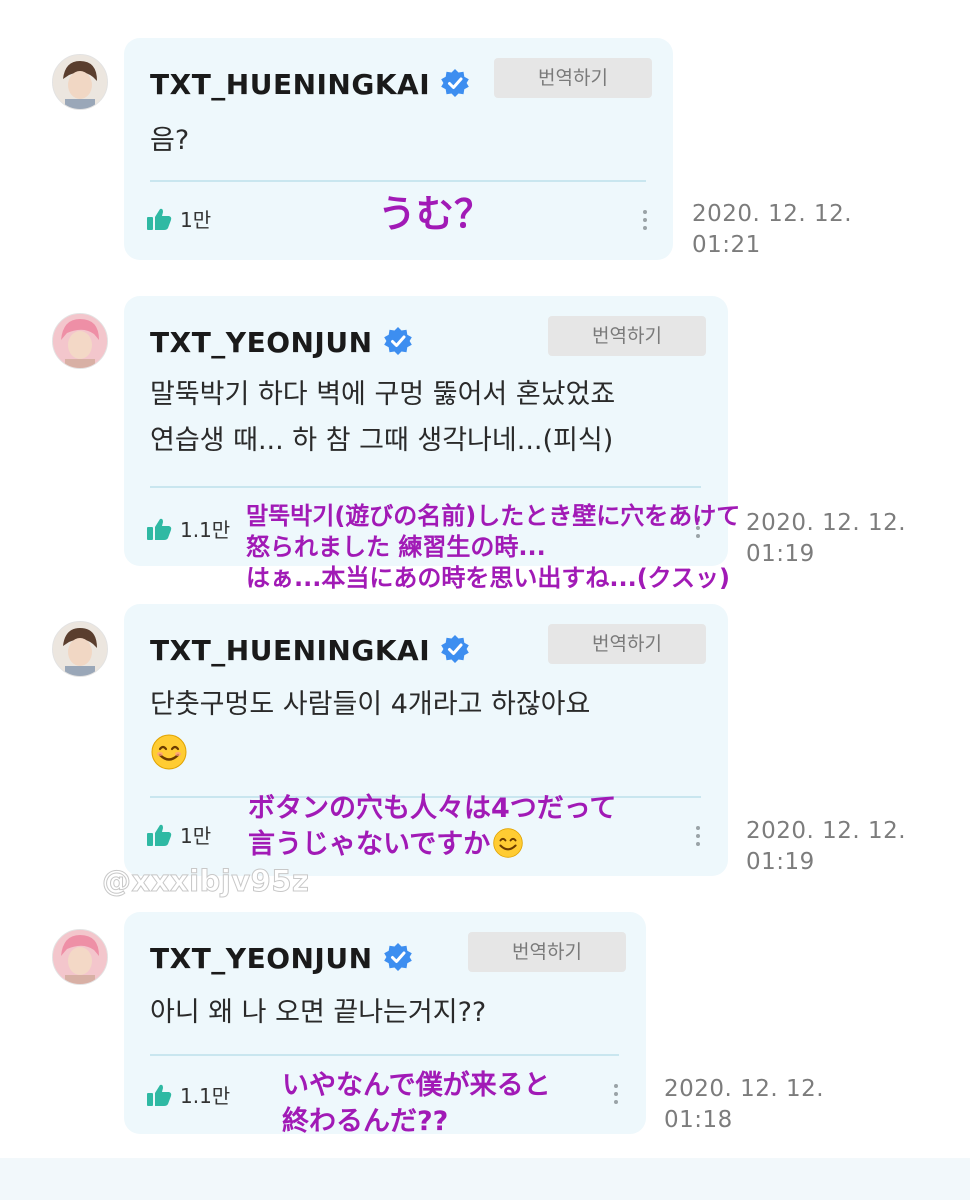 The image size is (970, 1200). I want to click on timestamp: 2020. 12. 12. 01:18, so click(744, 1104).